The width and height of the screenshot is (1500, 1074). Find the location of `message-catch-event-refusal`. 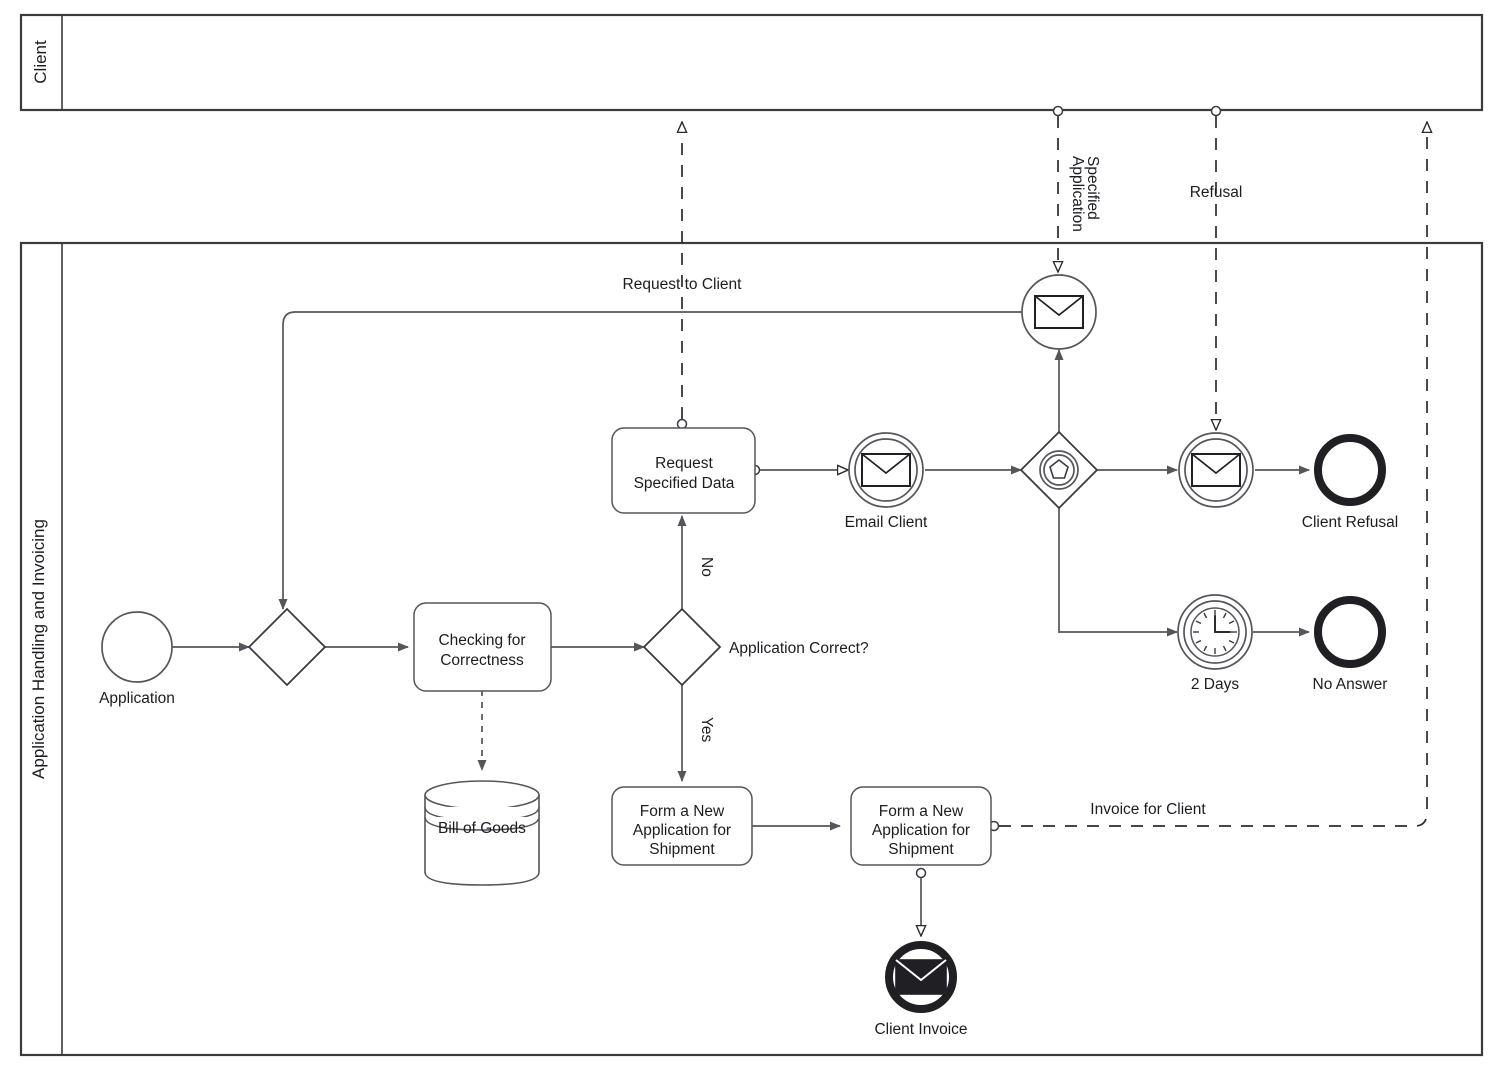

message-catch-event-refusal is located at coordinates (1216, 470).